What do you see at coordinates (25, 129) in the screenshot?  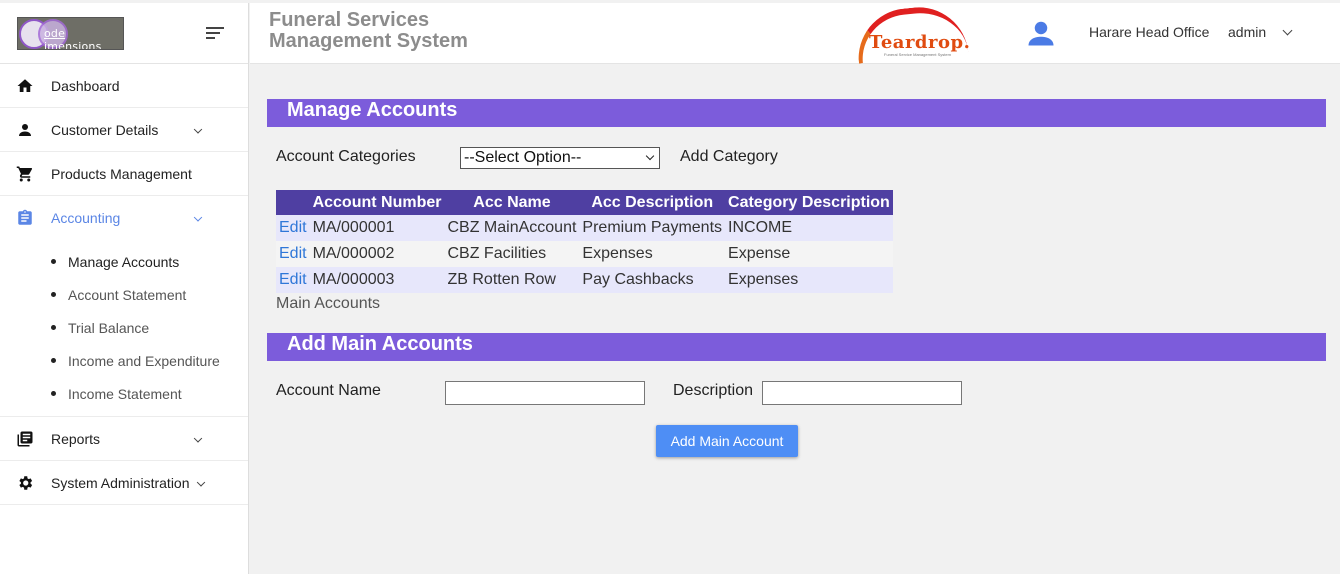 I see `person-icon` at bounding box center [25, 129].